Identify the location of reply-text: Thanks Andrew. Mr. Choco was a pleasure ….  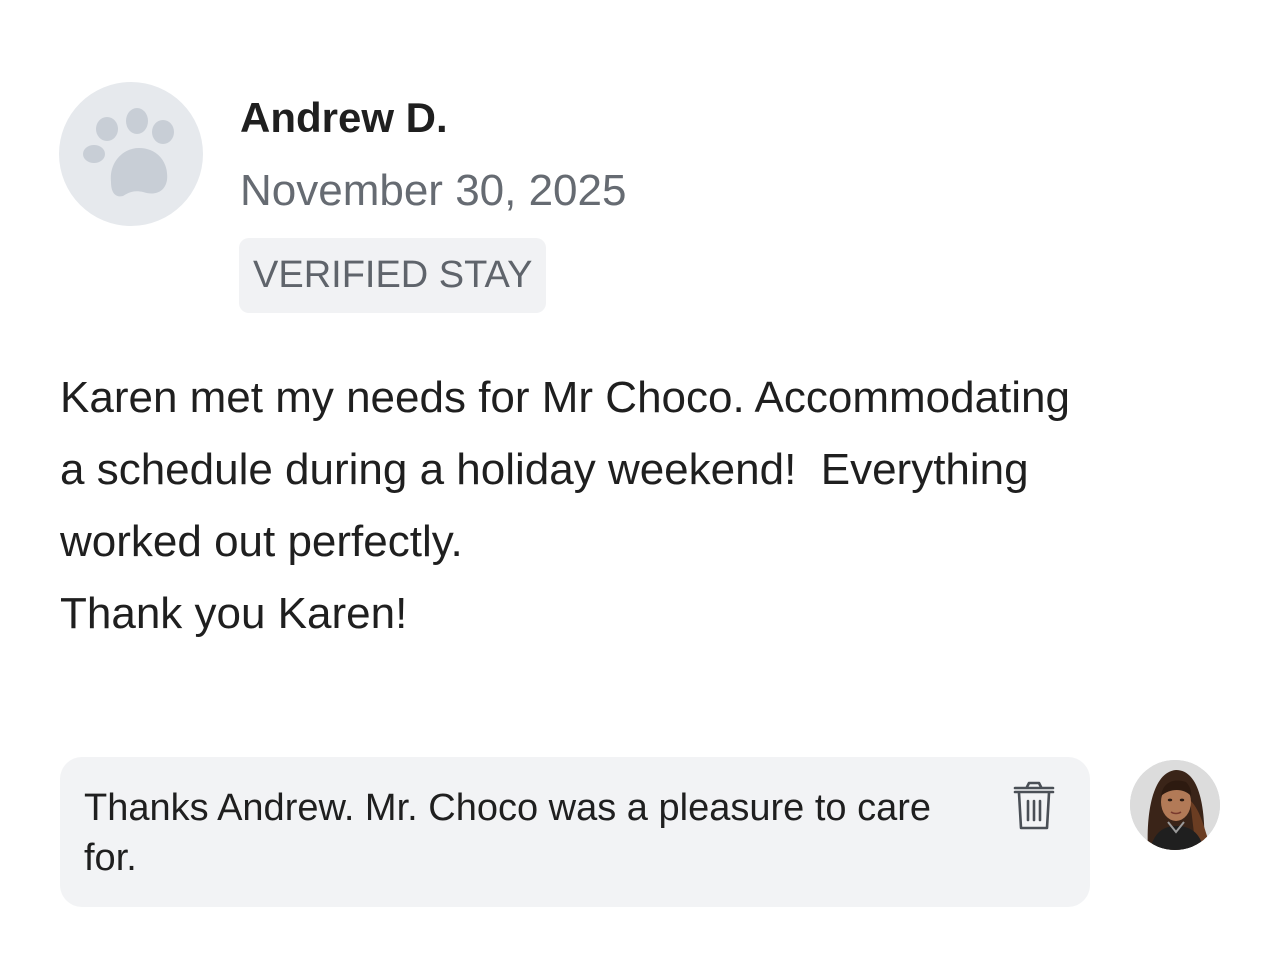
(507, 833).